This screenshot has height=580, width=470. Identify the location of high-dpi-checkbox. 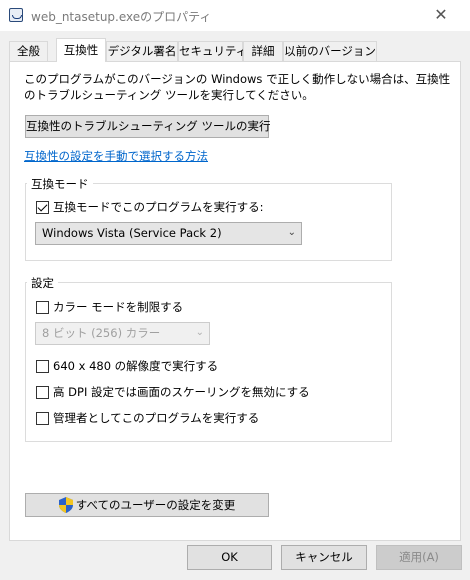
(42, 392).